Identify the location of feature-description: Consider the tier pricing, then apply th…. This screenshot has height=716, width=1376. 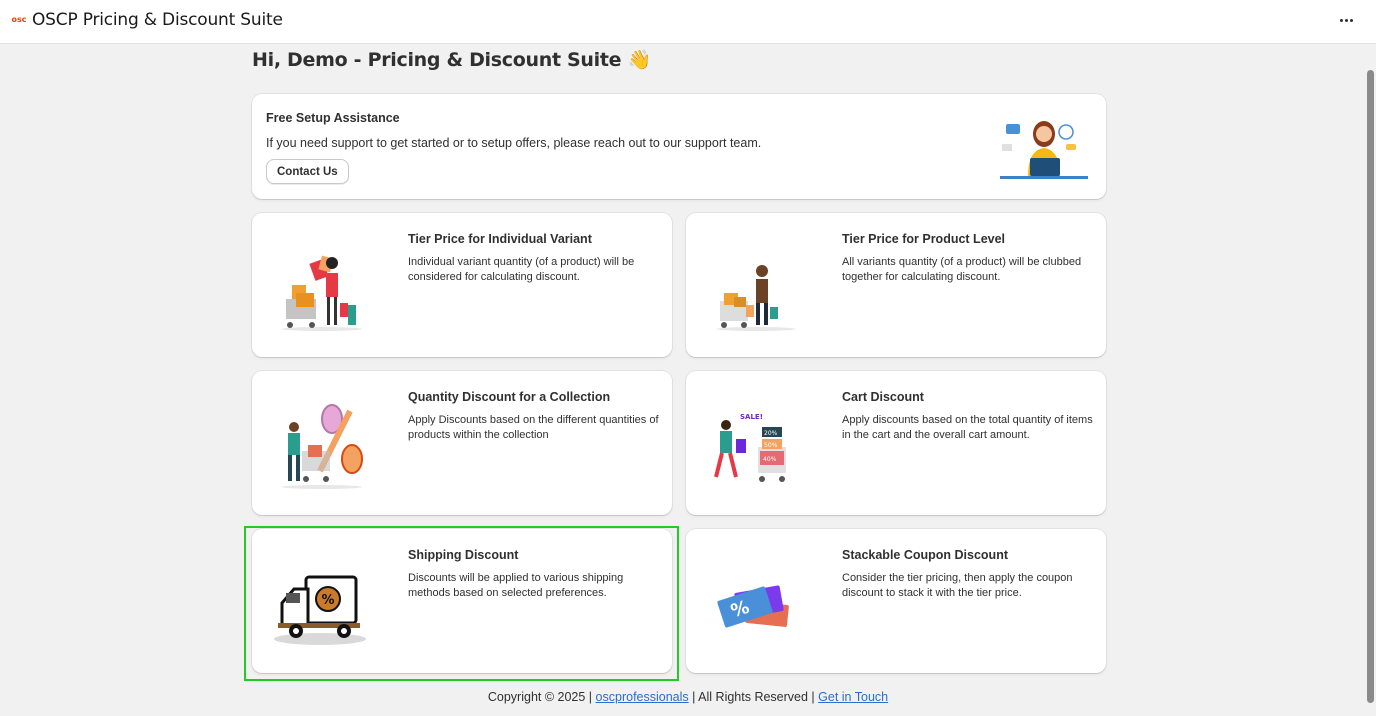
(957, 585).